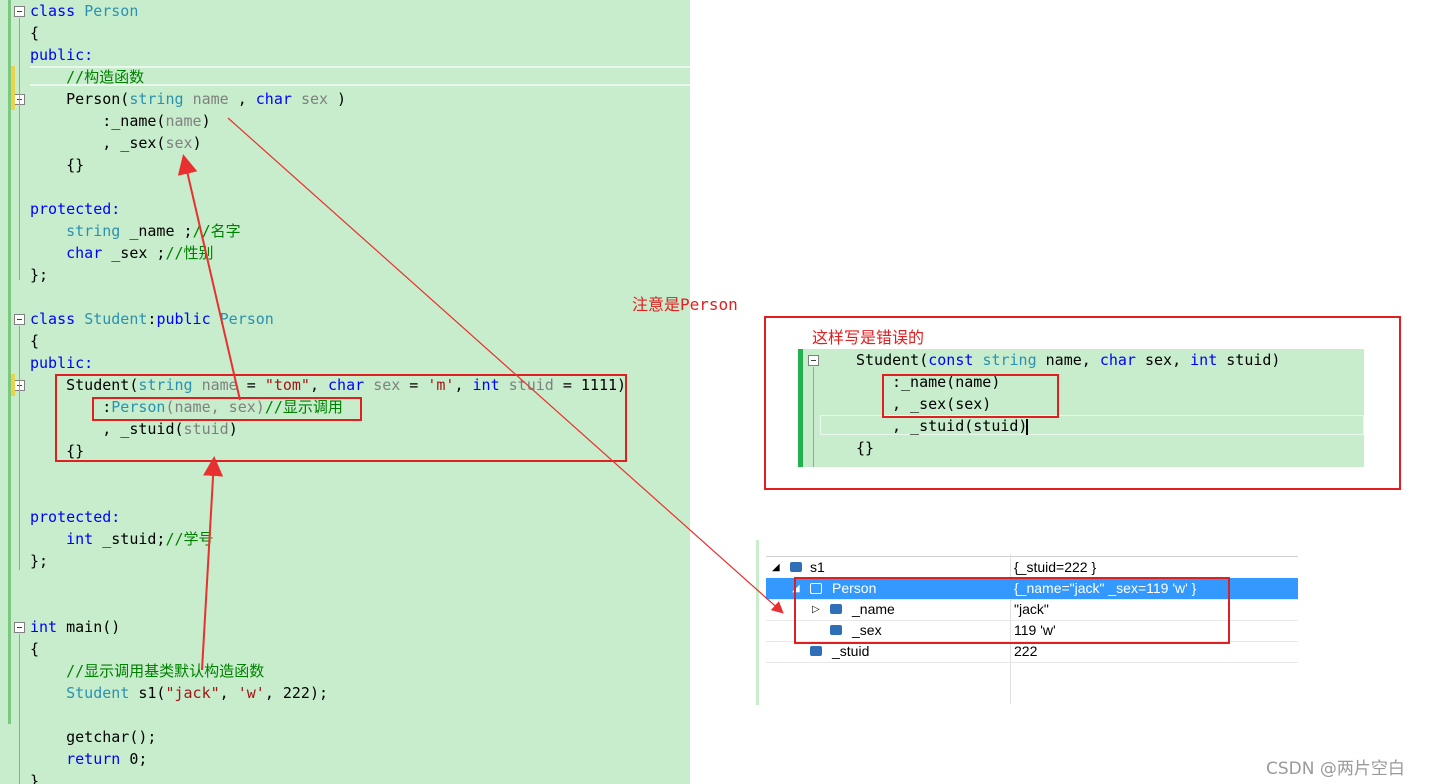  What do you see at coordinates (209, 277) in the screenshot?
I see `arrow-to-init-sex` at bounding box center [209, 277].